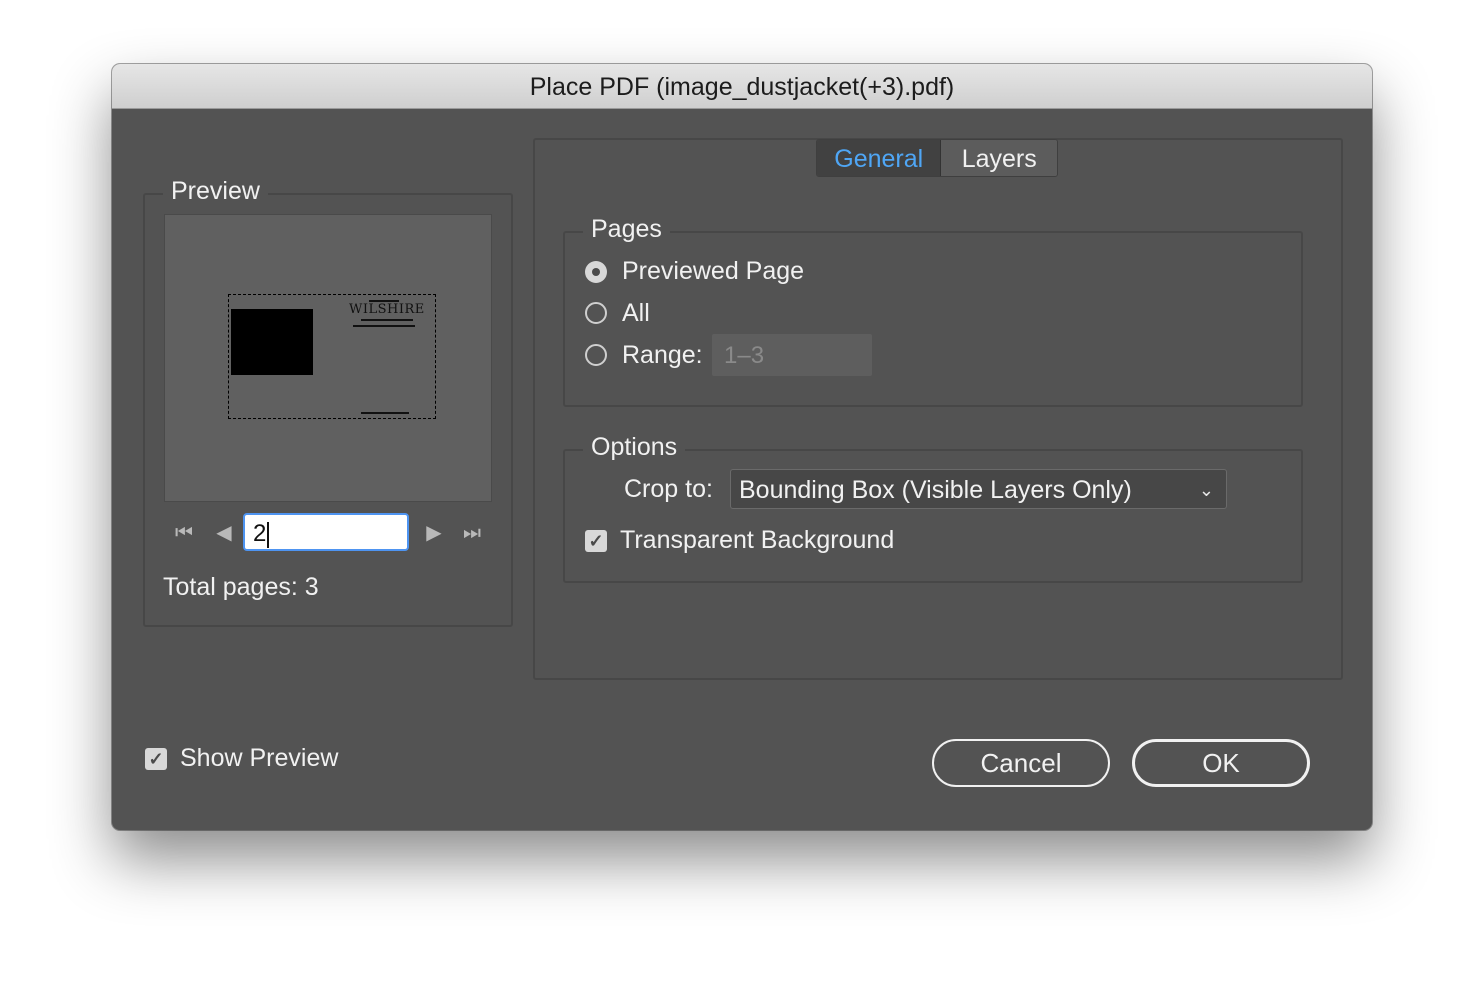  What do you see at coordinates (596, 355) in the screenshot?
I see `radio-range` at bounding box center [596, 355].